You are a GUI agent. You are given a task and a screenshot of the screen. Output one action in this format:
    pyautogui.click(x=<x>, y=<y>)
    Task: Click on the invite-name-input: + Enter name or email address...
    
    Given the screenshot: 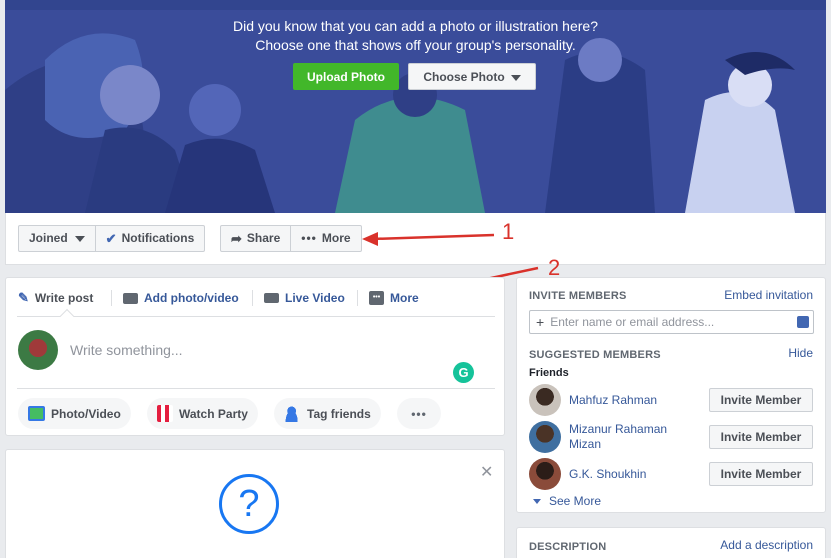 What is the action you would take?
    pyautogui.click(x=671, y=322)
    